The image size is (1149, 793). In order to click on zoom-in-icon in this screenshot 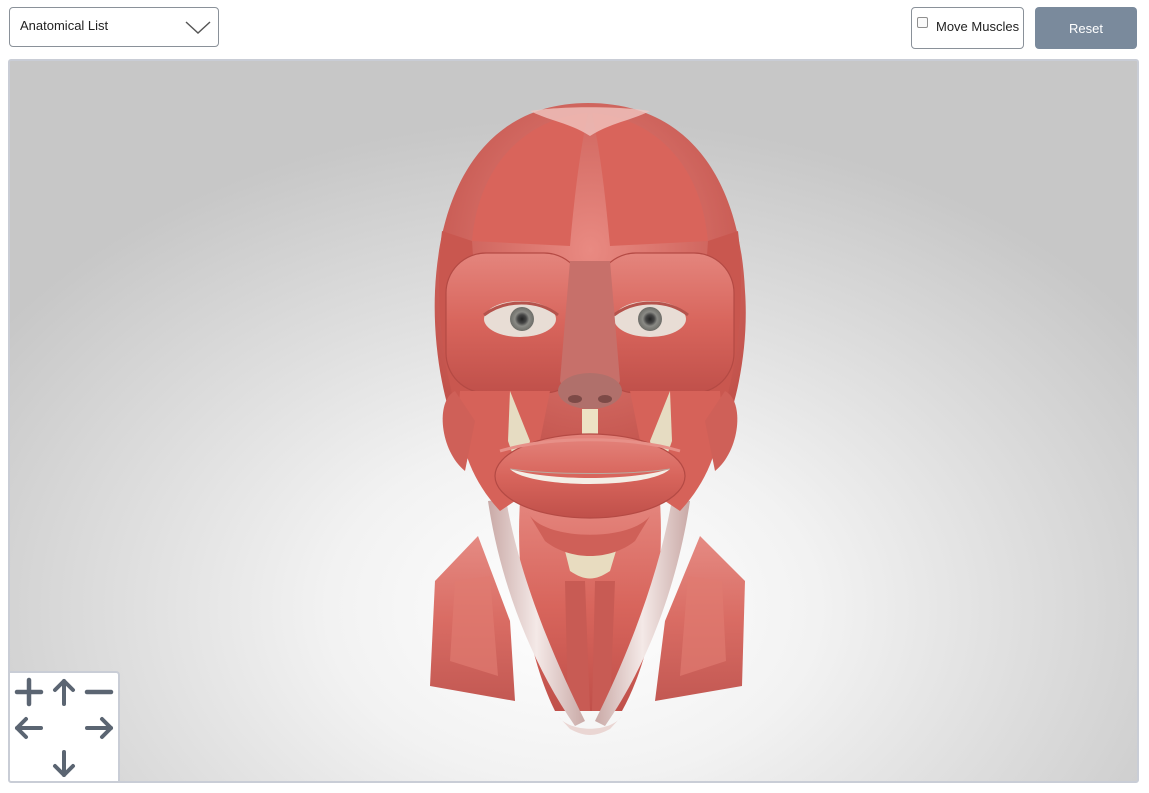, I will do `click(29, 692)`.